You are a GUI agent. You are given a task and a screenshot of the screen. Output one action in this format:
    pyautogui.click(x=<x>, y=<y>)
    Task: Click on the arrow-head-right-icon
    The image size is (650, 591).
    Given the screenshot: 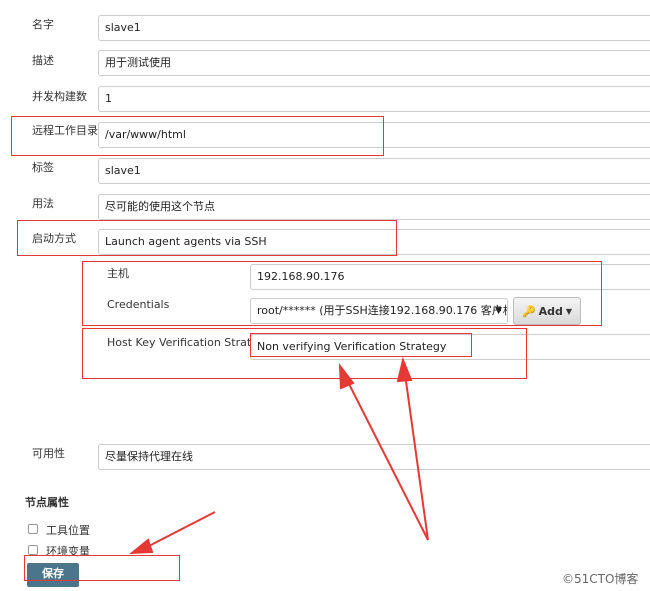 What is the action you would take?
    pyautogui.click(x=404, y=369)
    